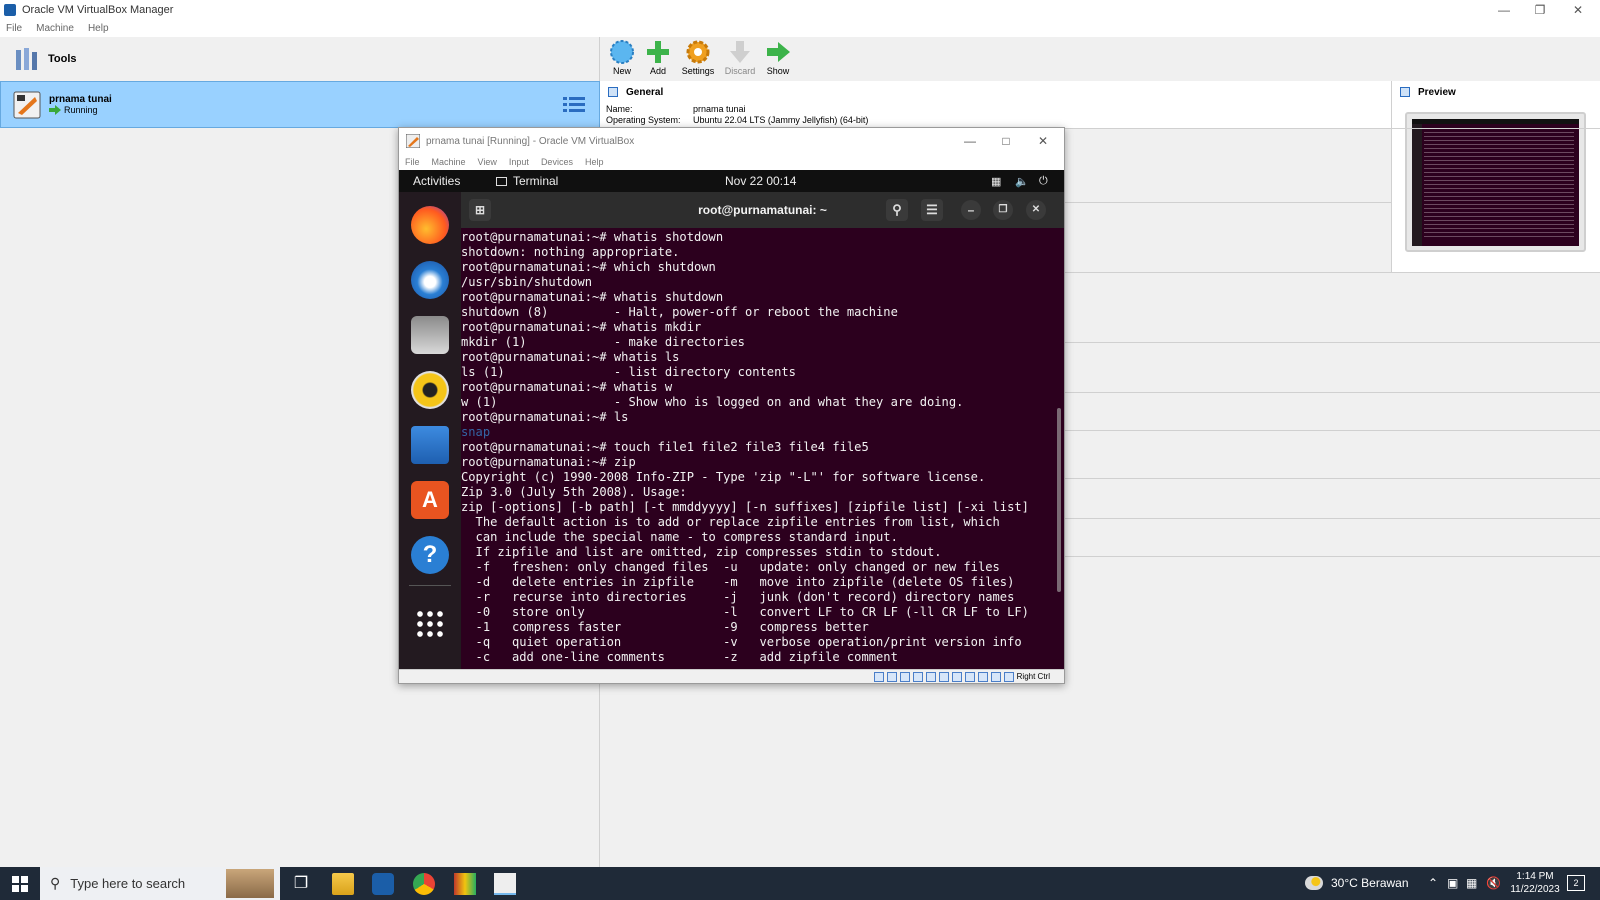 The height and width of the screenshot is (900, 1600). I want to click on vm-close-button: ✕, so click(1043, 141).